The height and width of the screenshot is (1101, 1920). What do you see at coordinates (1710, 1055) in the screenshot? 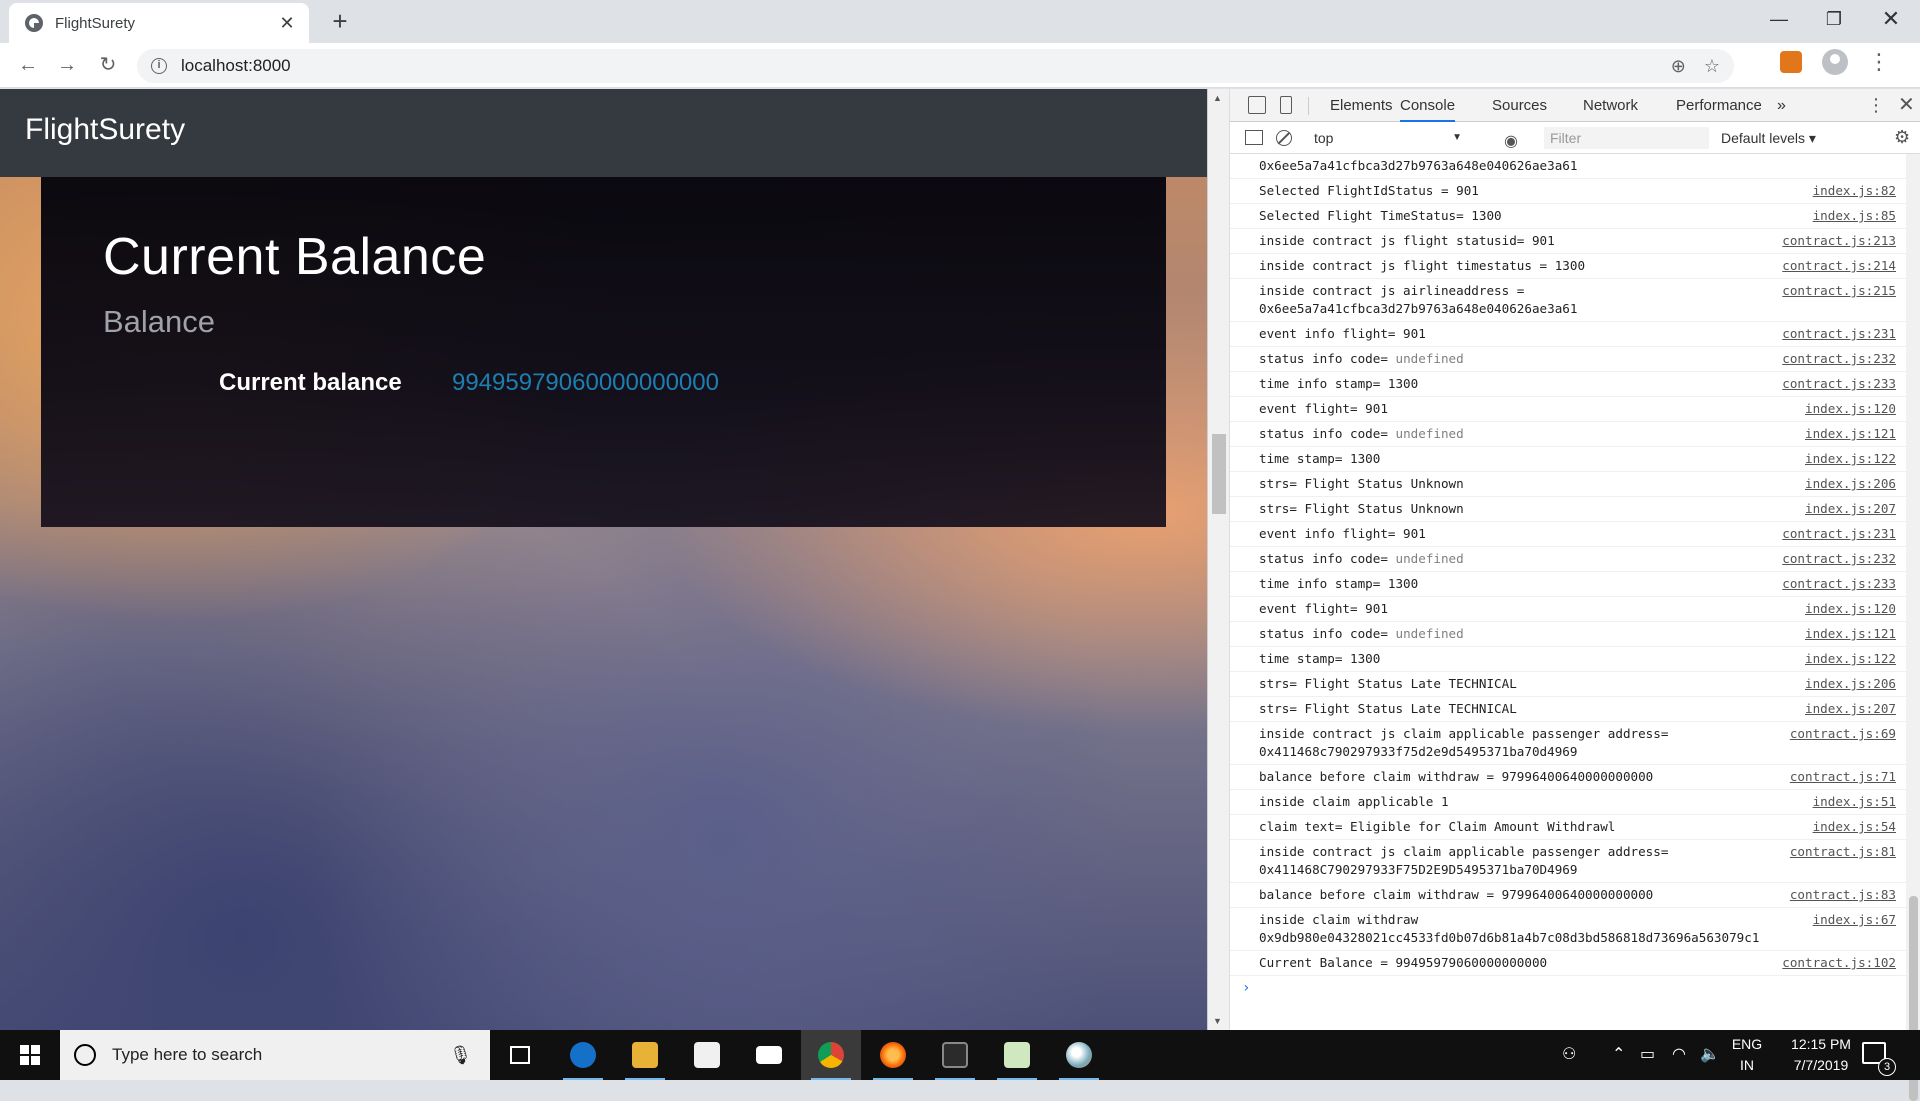
I see `volume-icon: 🔈` at bounding box center [1710, 1055].